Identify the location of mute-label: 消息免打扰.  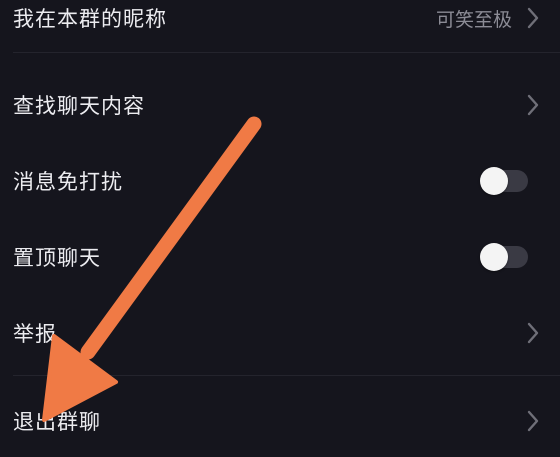
(68, 182).